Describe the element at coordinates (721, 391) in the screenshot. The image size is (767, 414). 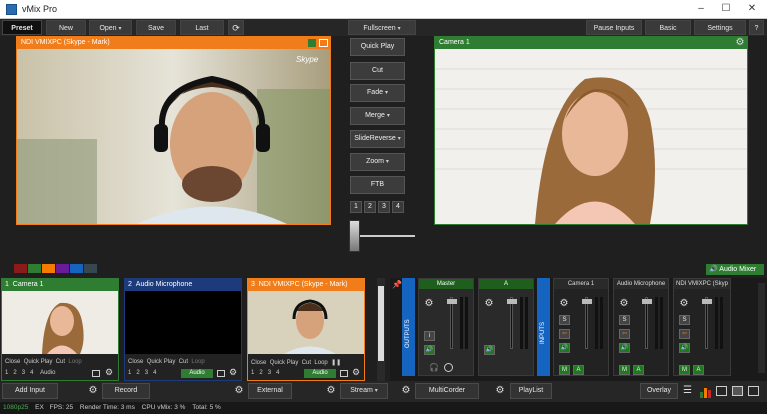
I see `grid-icon` at that location.